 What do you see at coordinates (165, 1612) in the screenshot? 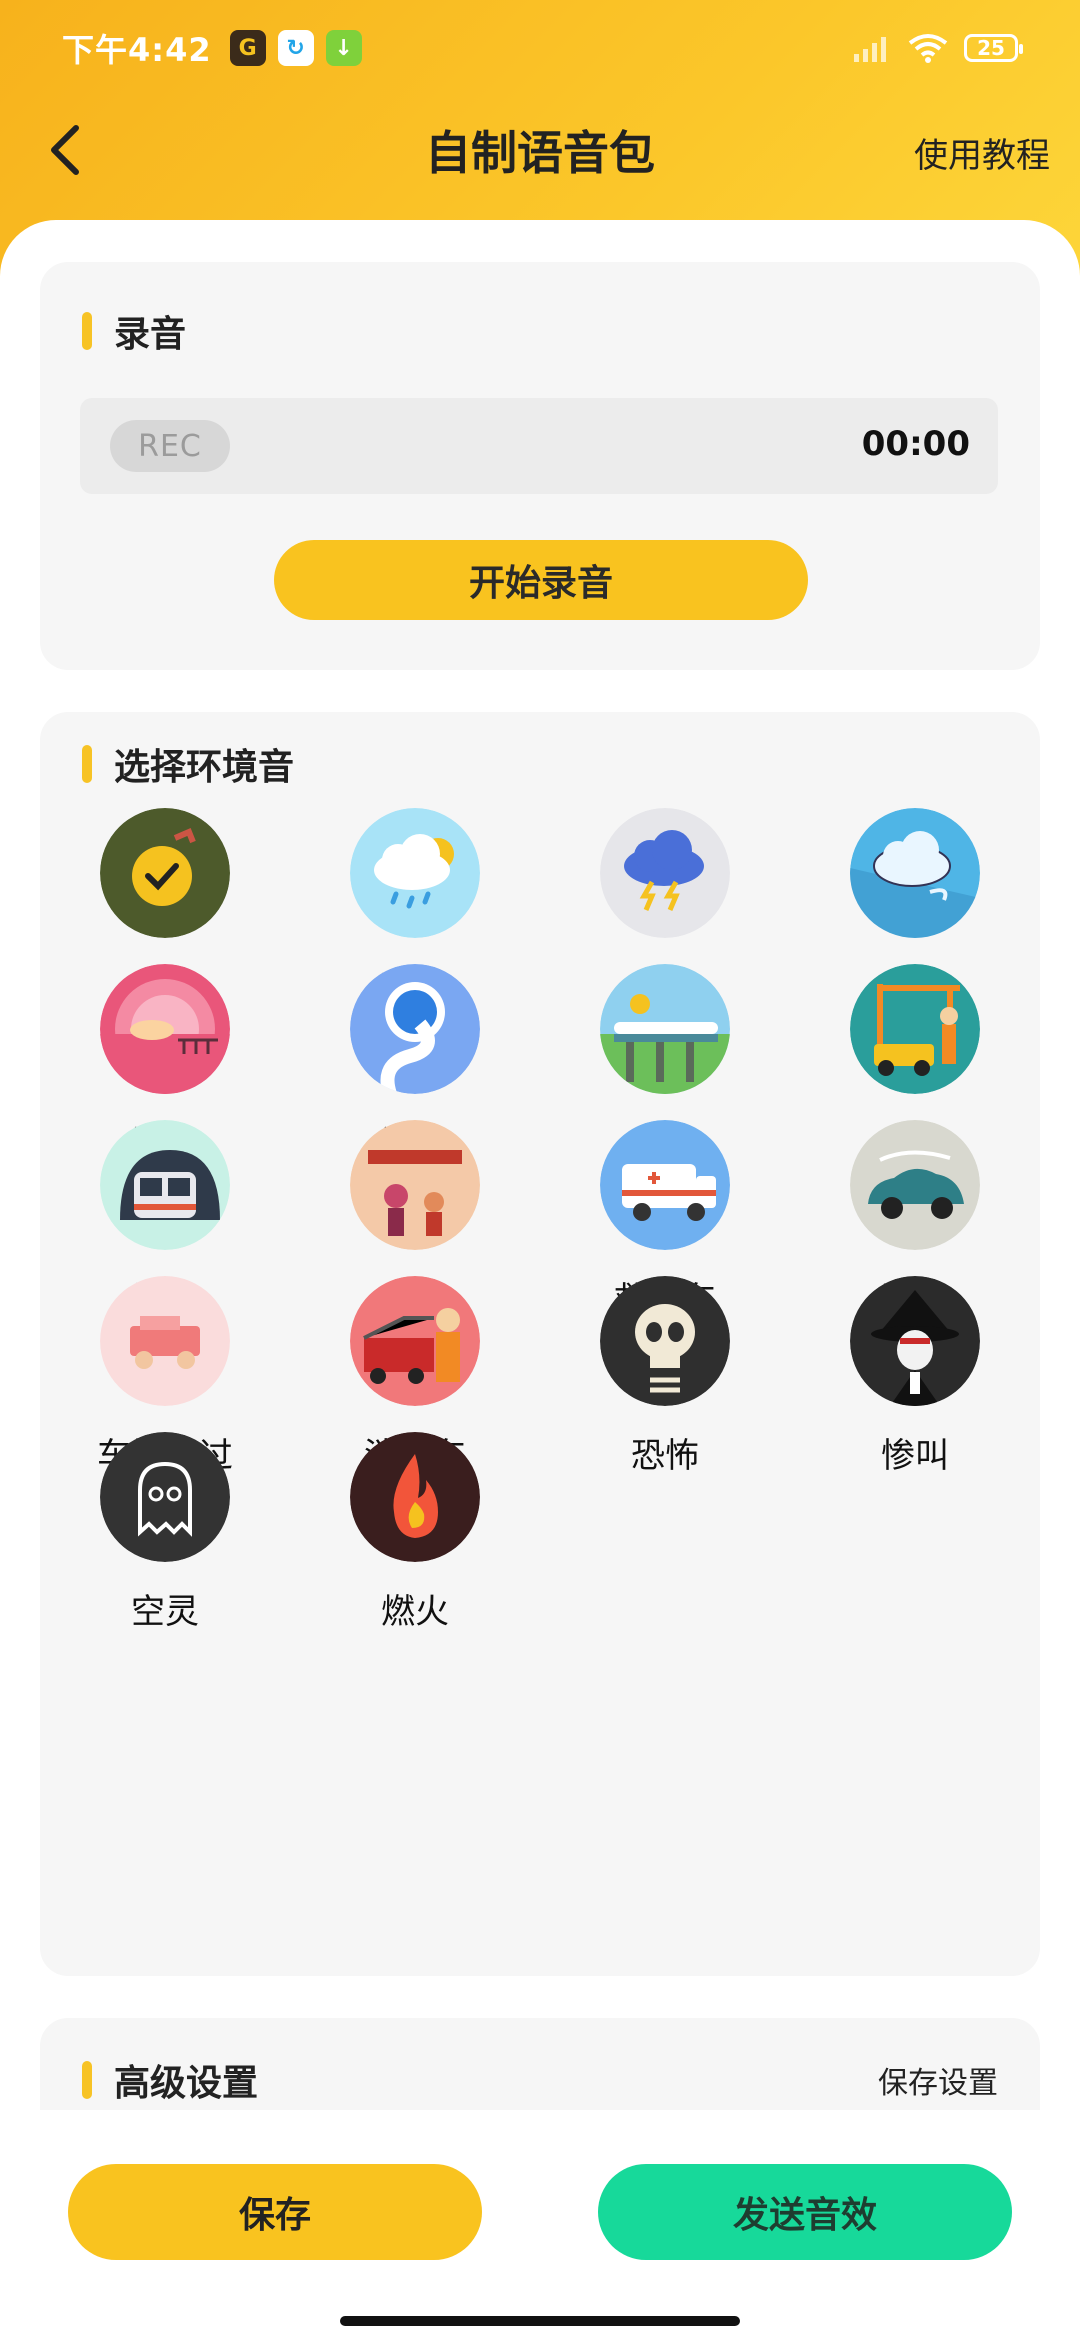
I see `ambient-item-label: 空灵` at bounding box center [165, 1612].